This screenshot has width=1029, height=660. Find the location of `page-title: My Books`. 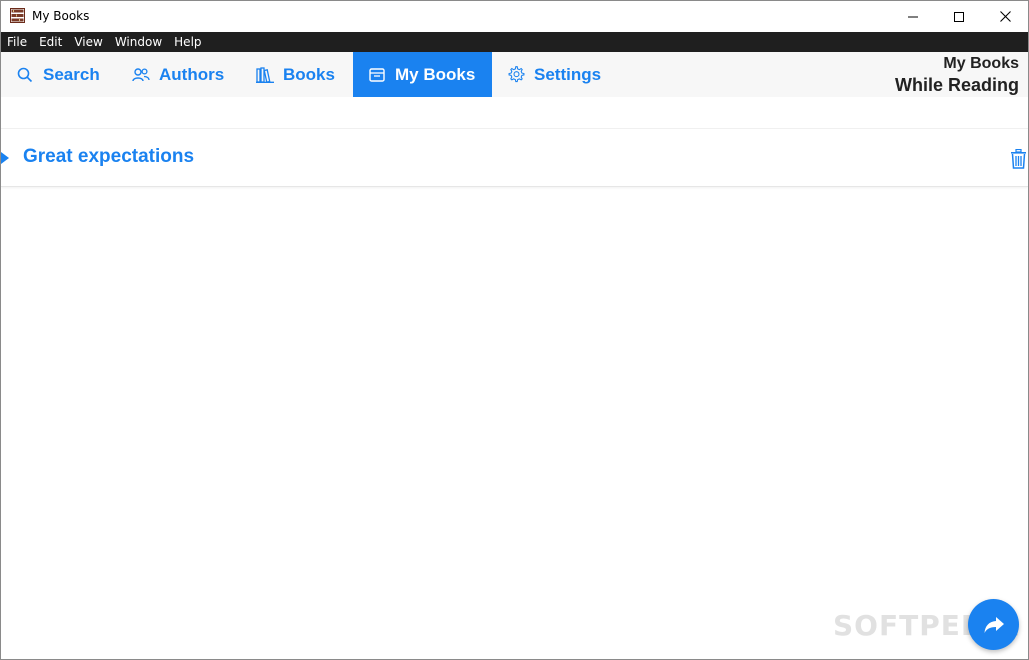

page-title: My Books is located at coordinates (981, 63).